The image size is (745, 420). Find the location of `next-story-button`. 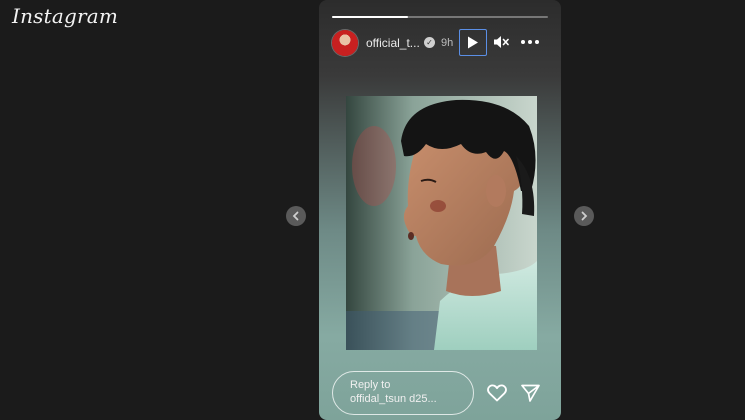

next-story-button is located at coordinates (584, 216).